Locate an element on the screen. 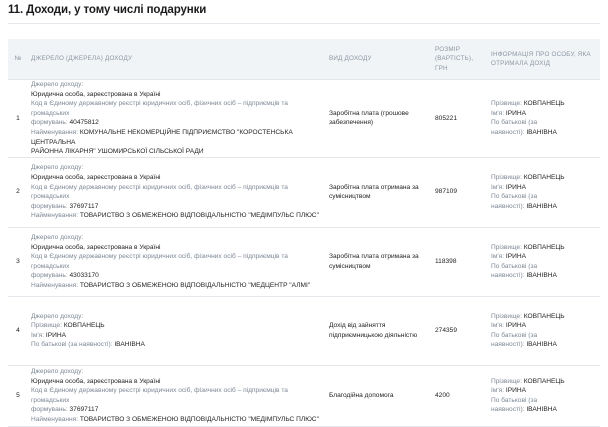 The height and width of the screenshot is (427, 608). income-amount: 987109 is located at coordinates (460, 192).